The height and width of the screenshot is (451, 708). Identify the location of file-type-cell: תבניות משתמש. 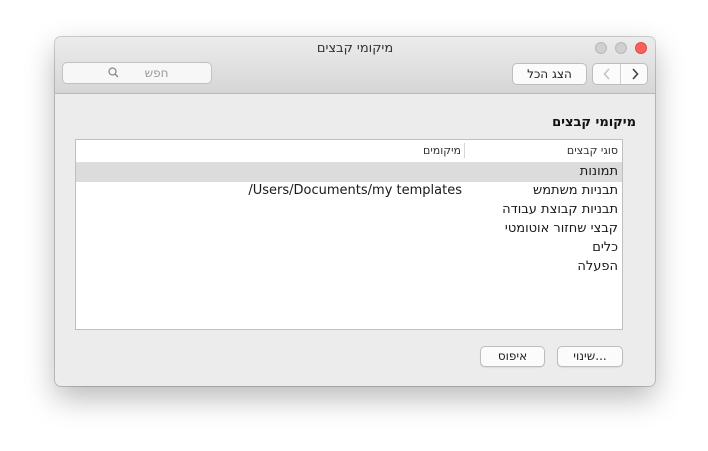
(575, 190).